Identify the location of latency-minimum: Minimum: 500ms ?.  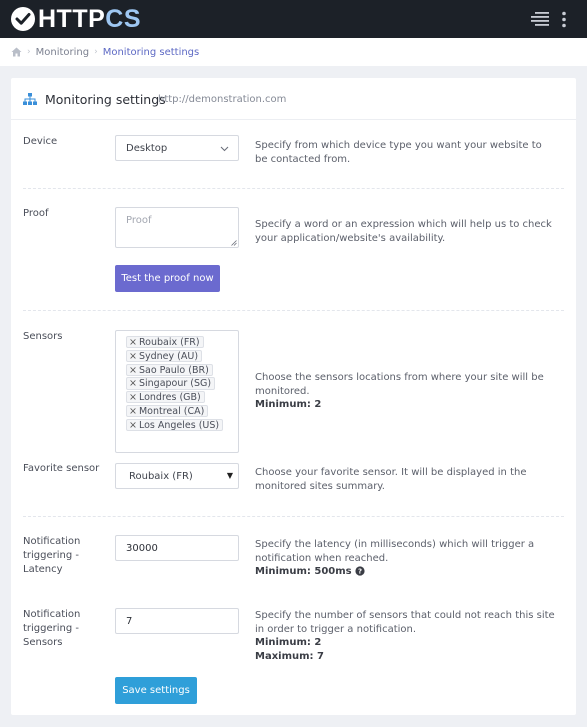
(405, 572).